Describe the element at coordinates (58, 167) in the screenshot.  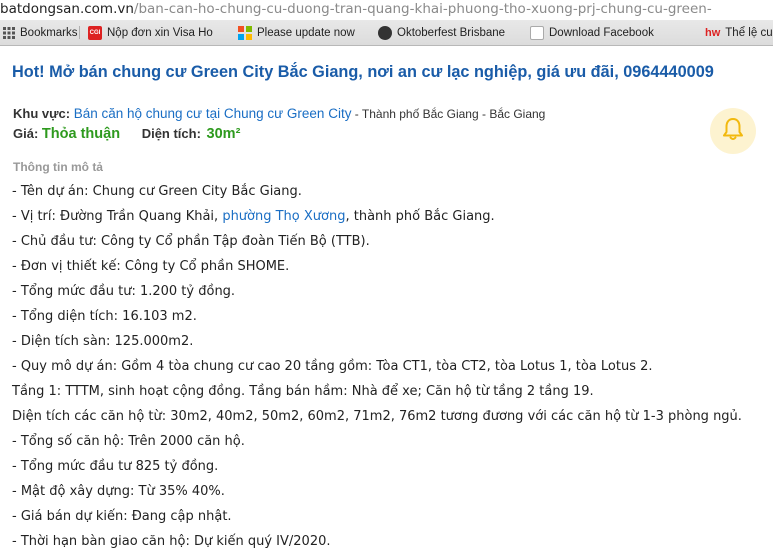
I see `section-heading: Thông tin mô tả` at that location.